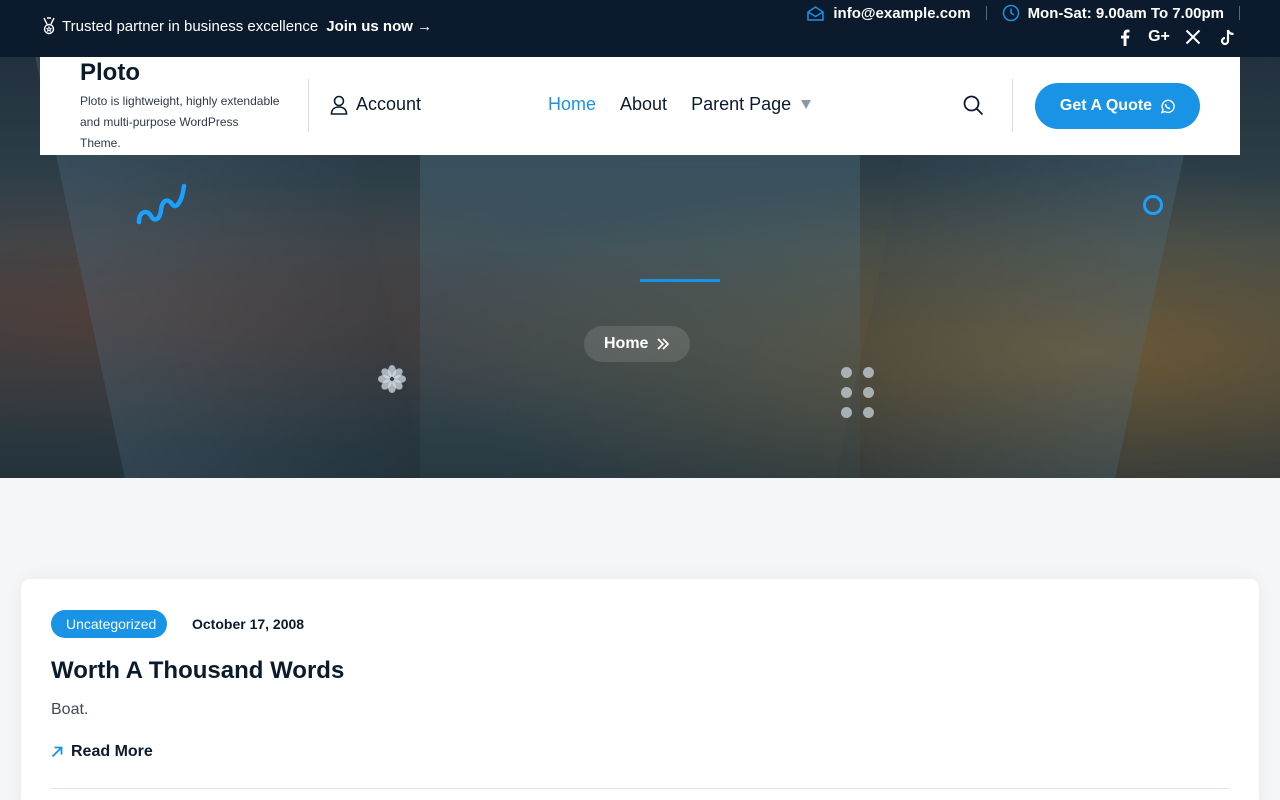  What do you see at coordinates (379, 26) in the screenshot?
I see `join-us-link: Join us now →` at bounding box center [379, 26].